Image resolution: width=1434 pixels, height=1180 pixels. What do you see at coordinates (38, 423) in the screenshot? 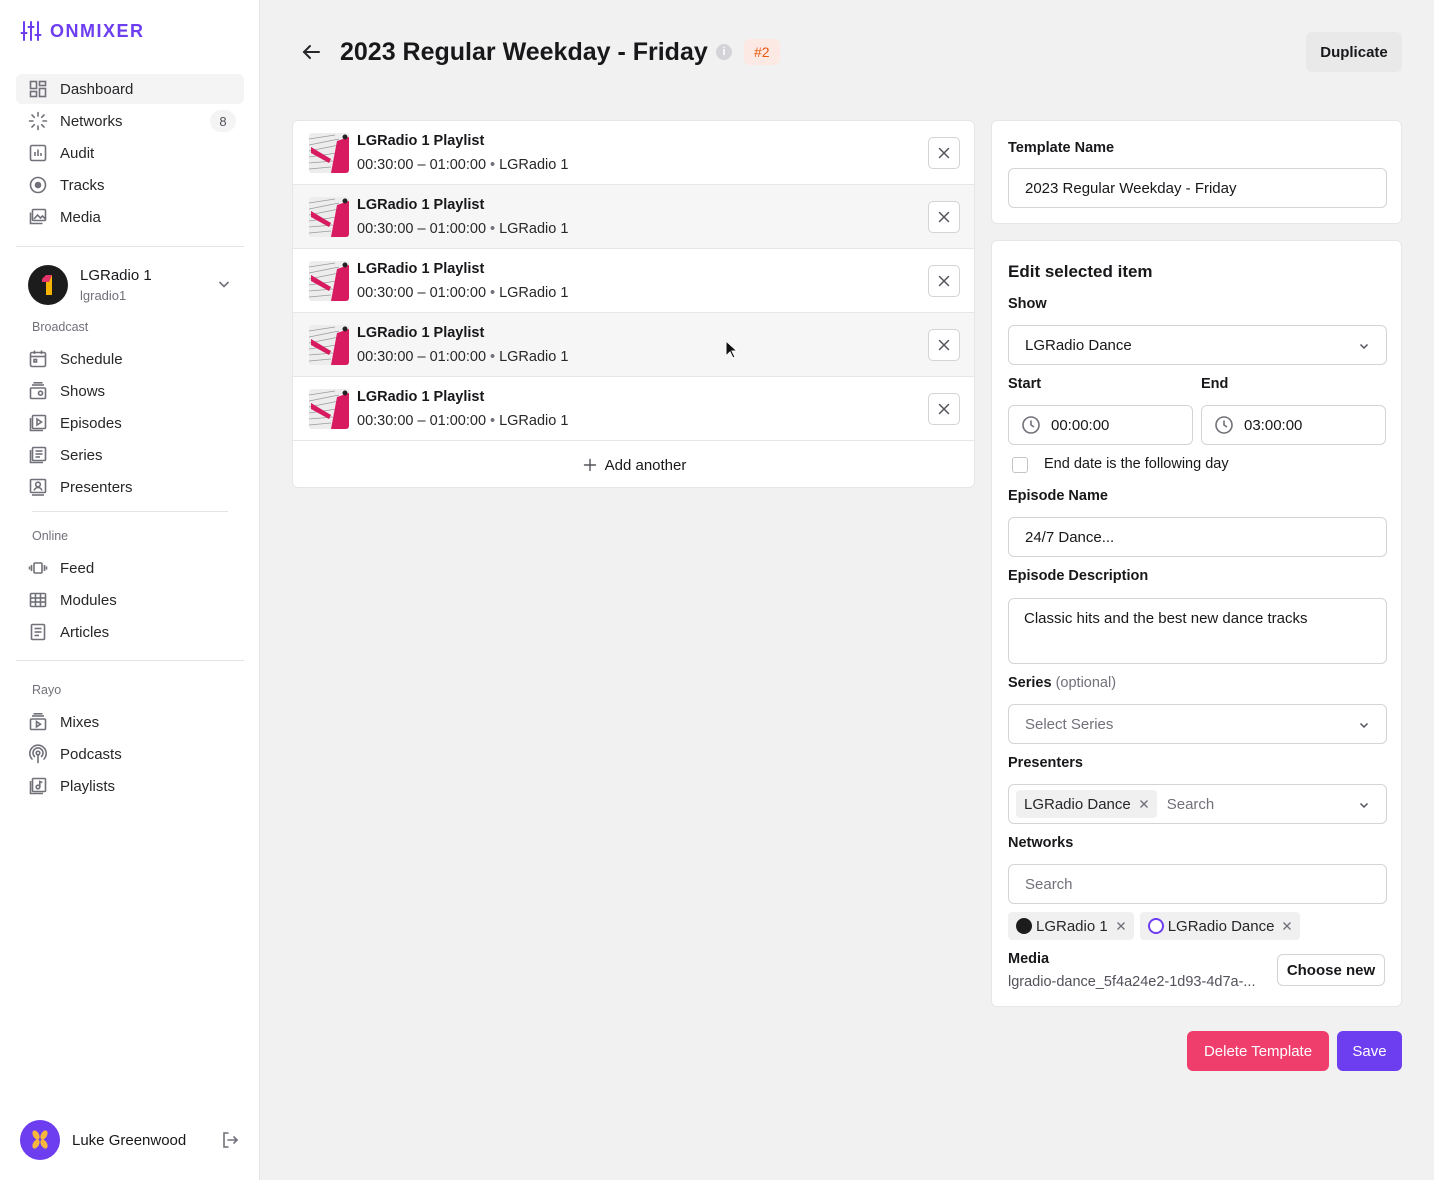
I see `episodes-icon` at bounding box center [38, 423].